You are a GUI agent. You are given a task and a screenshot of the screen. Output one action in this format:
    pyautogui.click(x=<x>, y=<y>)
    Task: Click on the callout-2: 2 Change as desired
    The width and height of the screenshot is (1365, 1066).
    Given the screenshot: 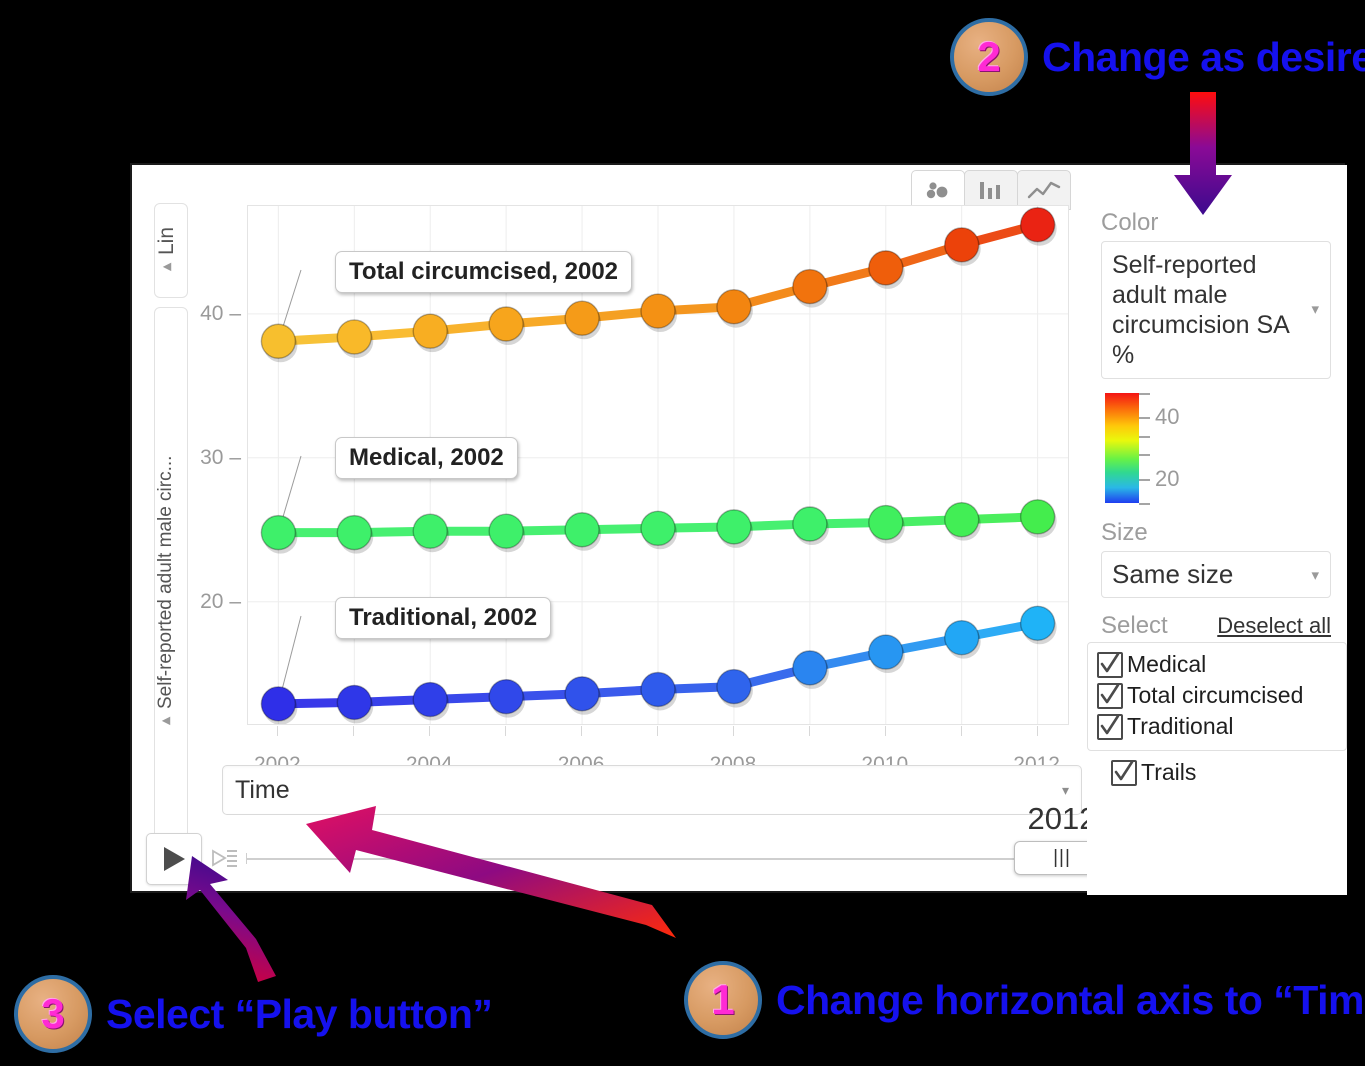 What is the action you would take?
    pyautogui.click(x=1157, y=57)
    